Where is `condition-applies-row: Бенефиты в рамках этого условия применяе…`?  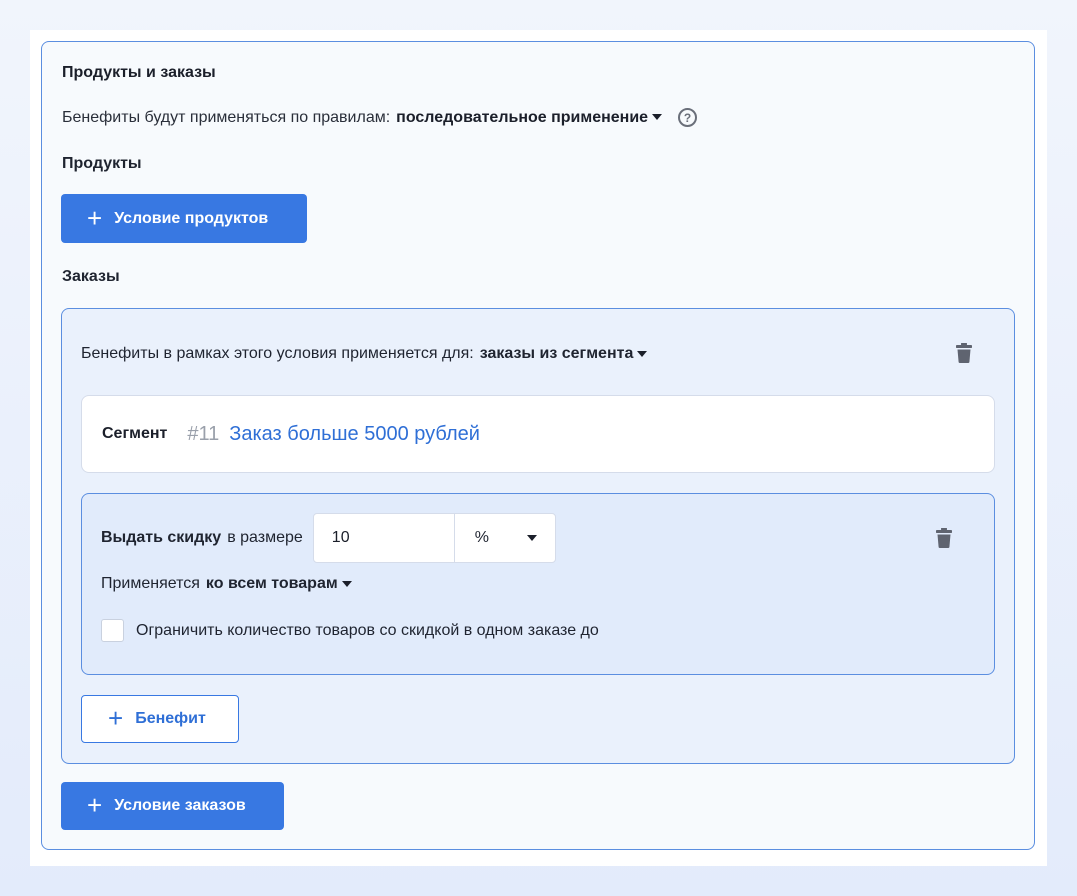
condition-applies-row: Бенефиты в рамках этого условия применяе… is located at coordinates (364, 354).